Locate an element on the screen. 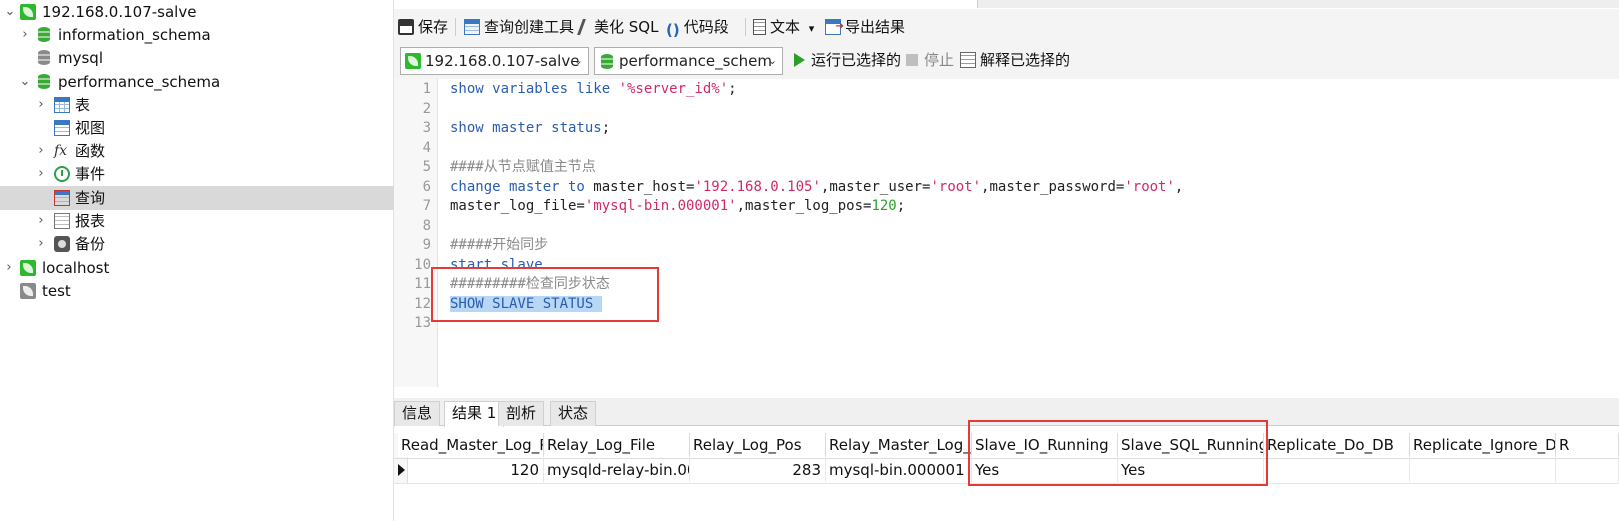  run-icon is located at coordinates (799, 60).